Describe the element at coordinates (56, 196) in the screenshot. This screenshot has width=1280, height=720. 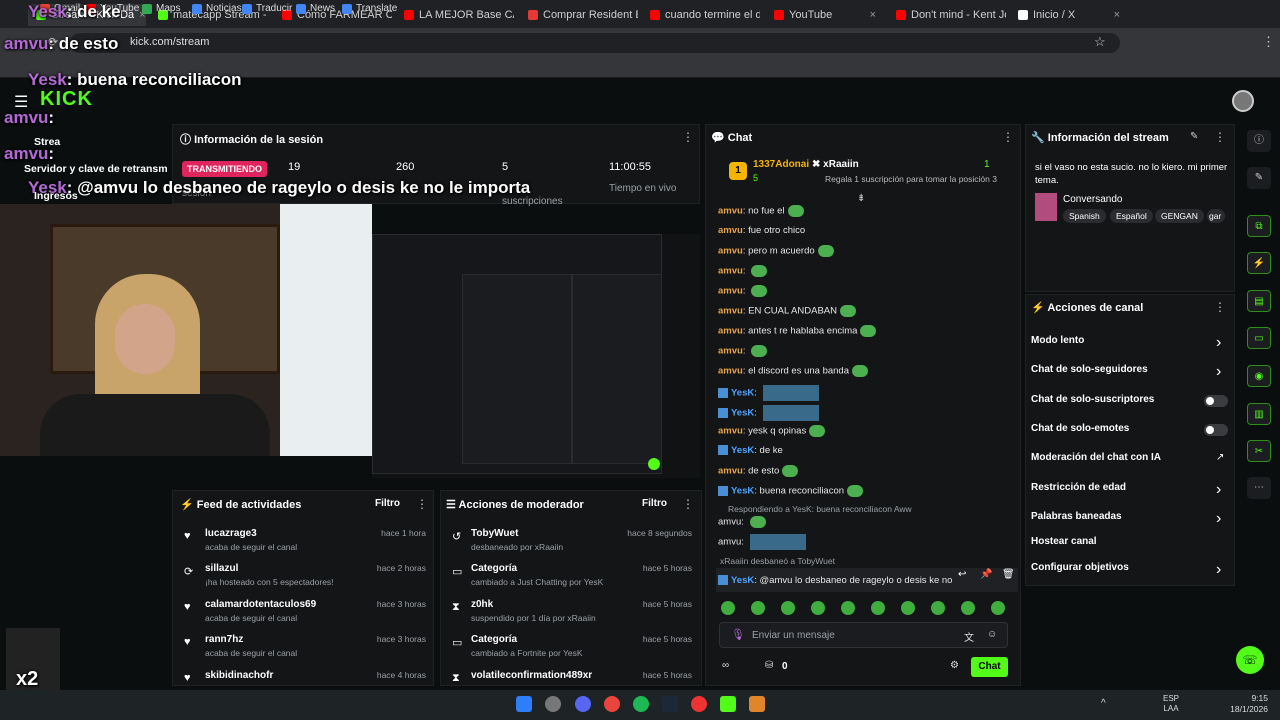
I see `sidebar-item: Ingresos` at that location.